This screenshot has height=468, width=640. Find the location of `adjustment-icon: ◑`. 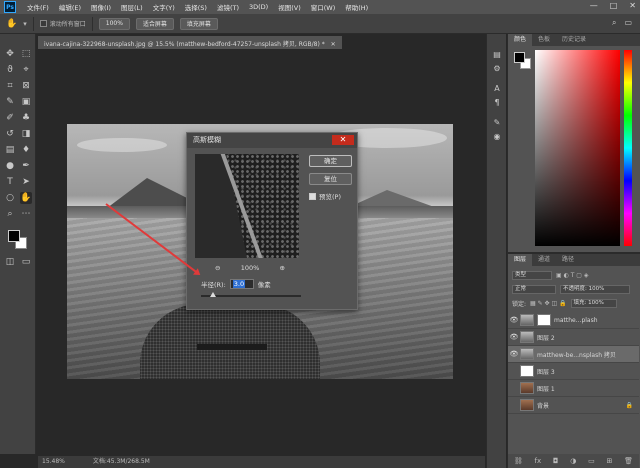

adjustment-icon: ◑ is located at coordinates (573, 461).